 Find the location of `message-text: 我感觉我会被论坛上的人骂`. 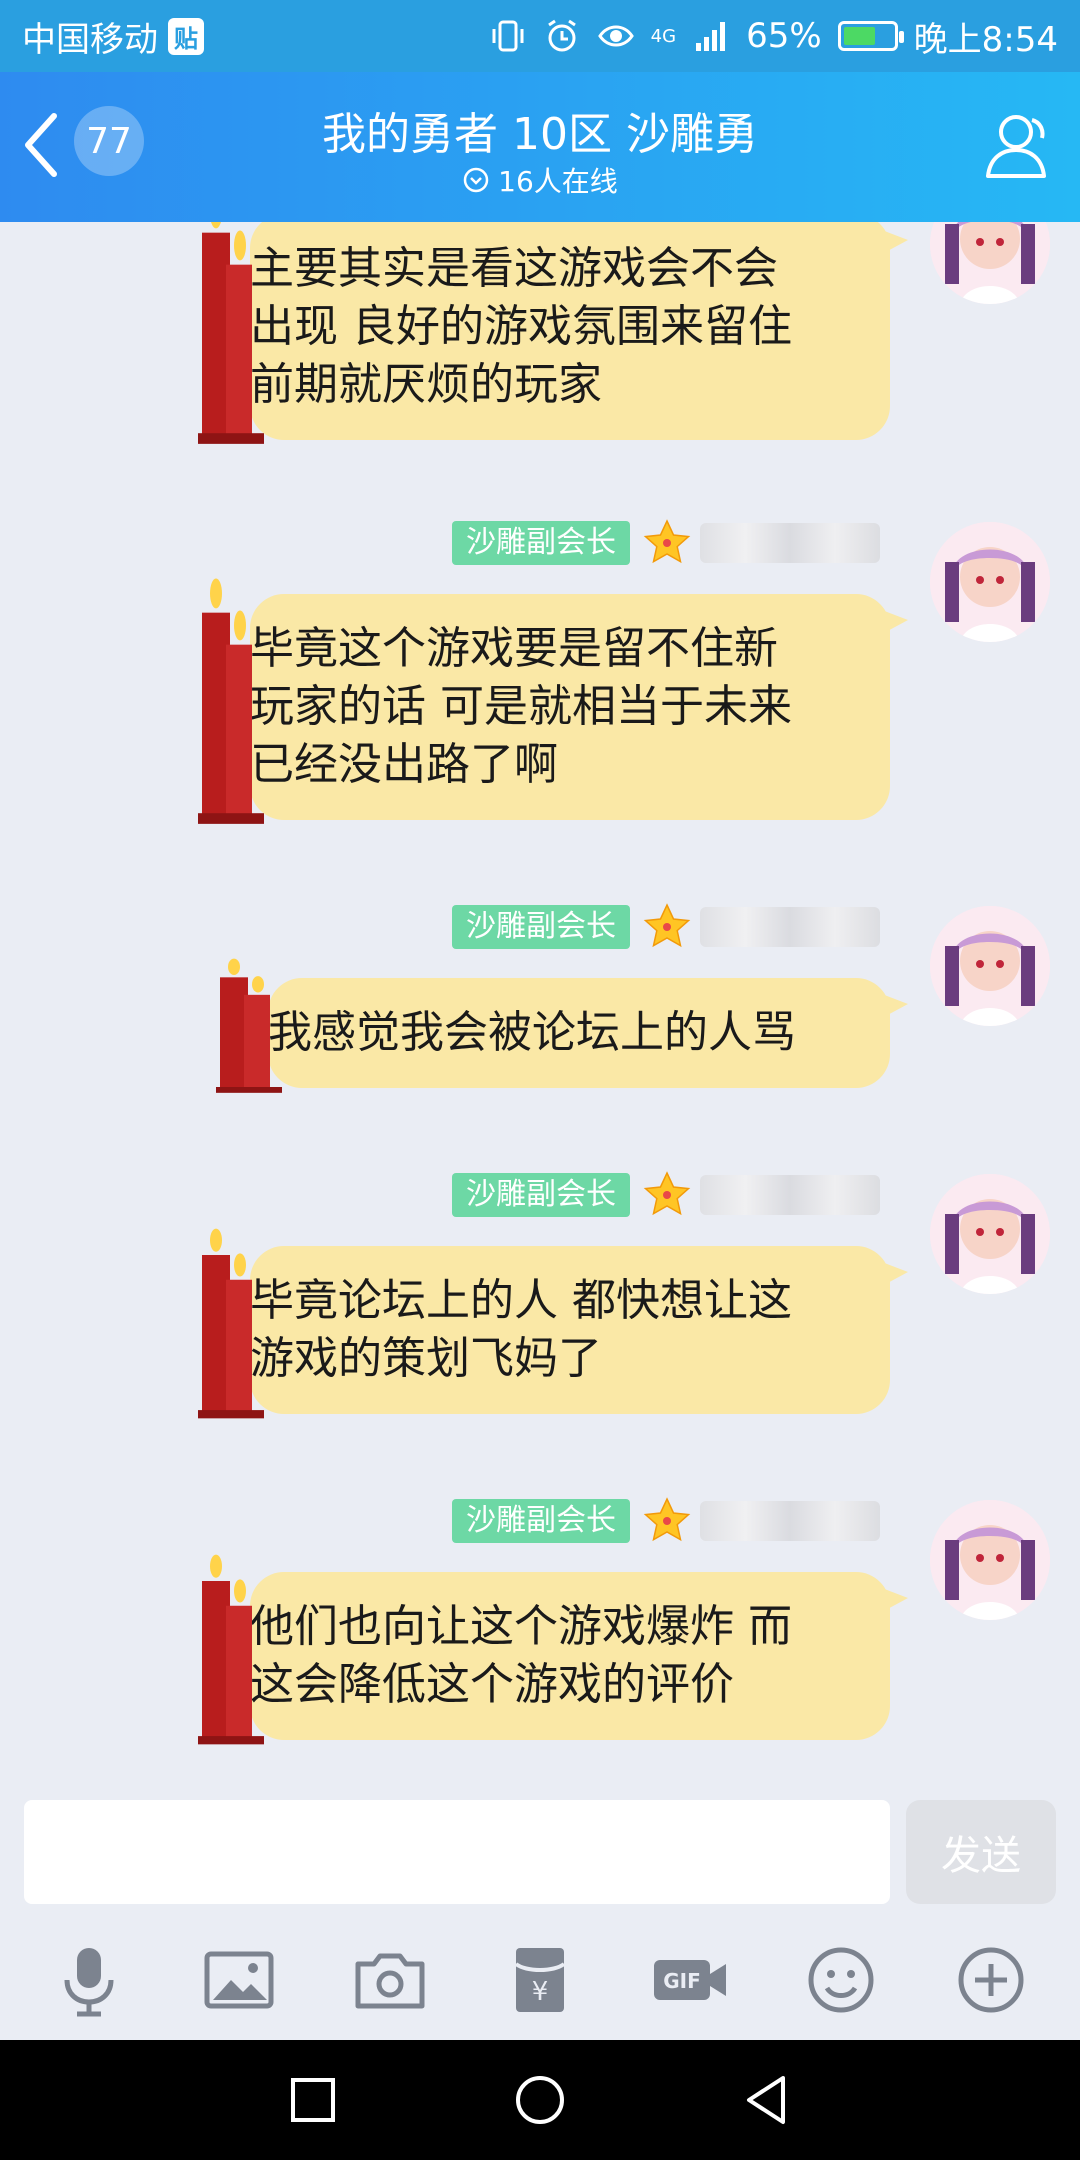

message-text: 我感觉我会被论坛上的人骂 is located at coordinates (532, 1032).